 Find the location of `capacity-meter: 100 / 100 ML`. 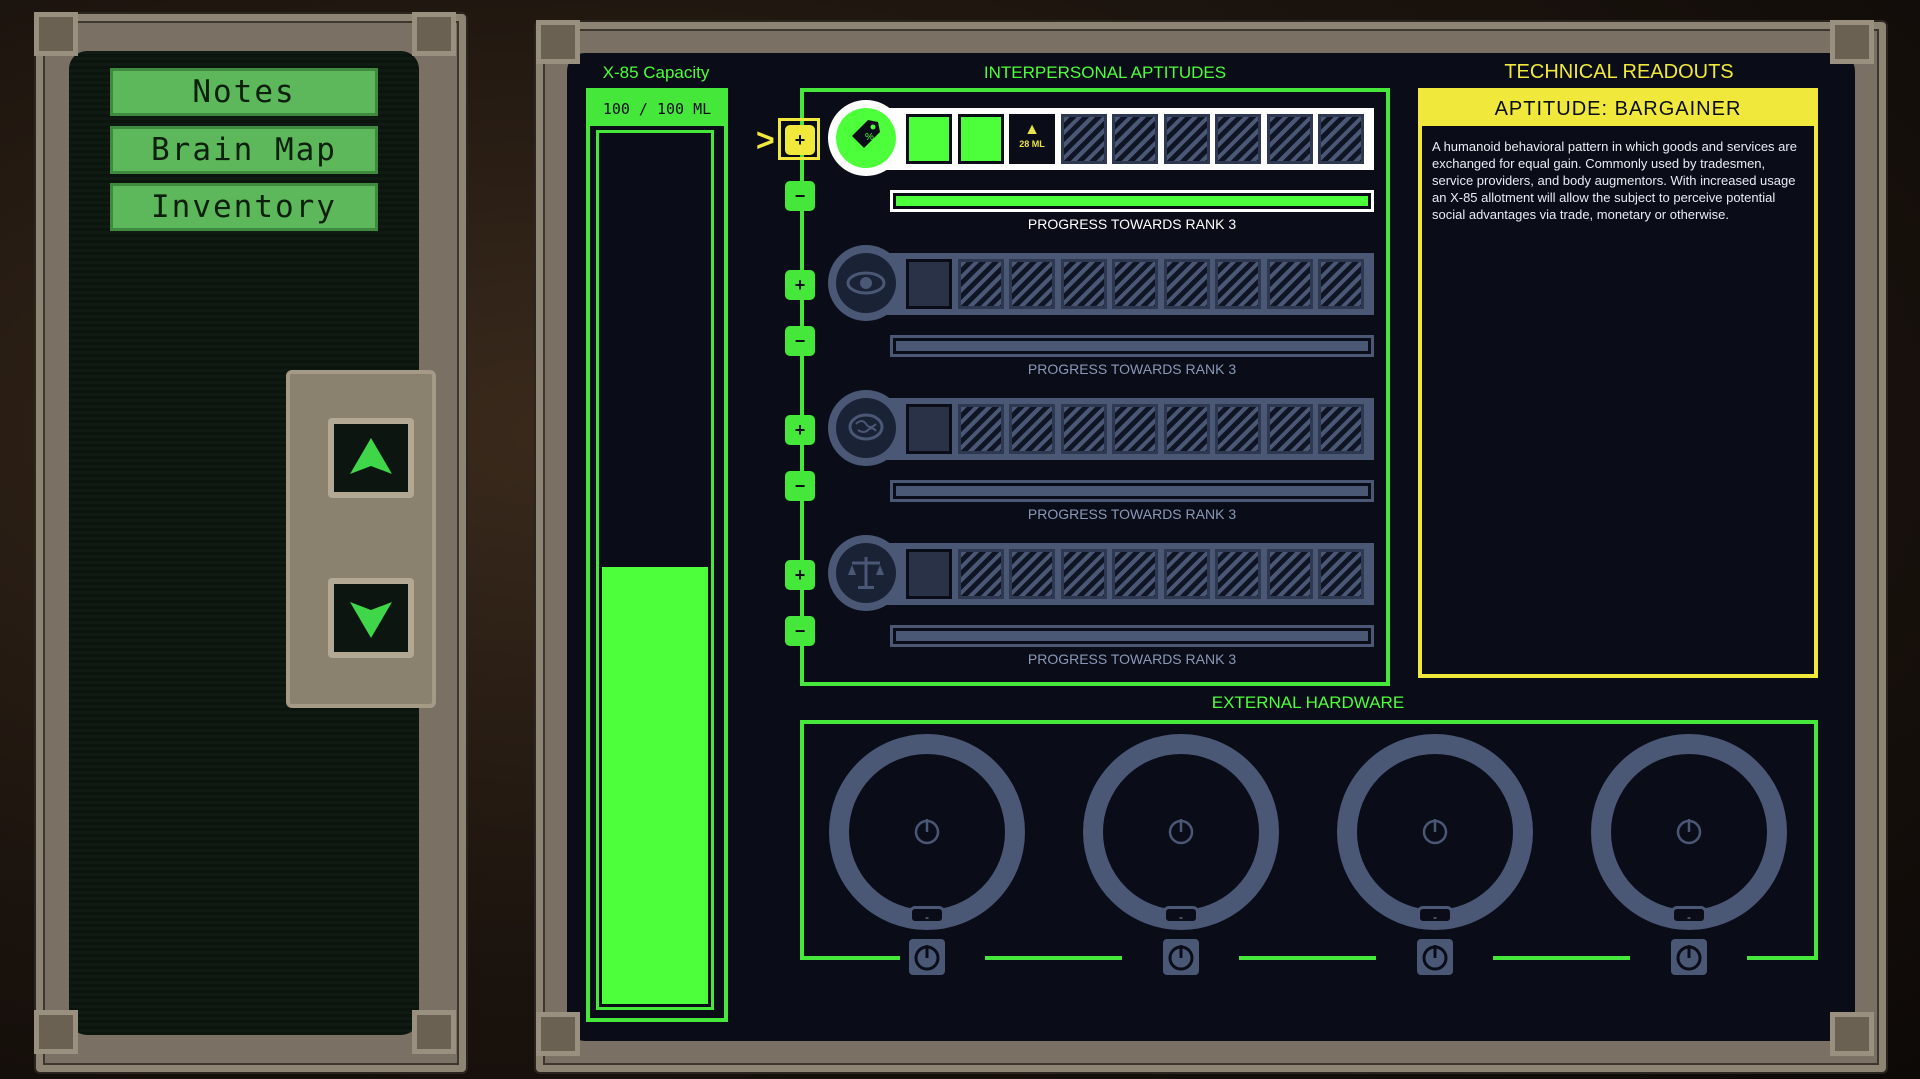

capacity-meter: 100 / 100 ML is located at coordinates (657, 555).